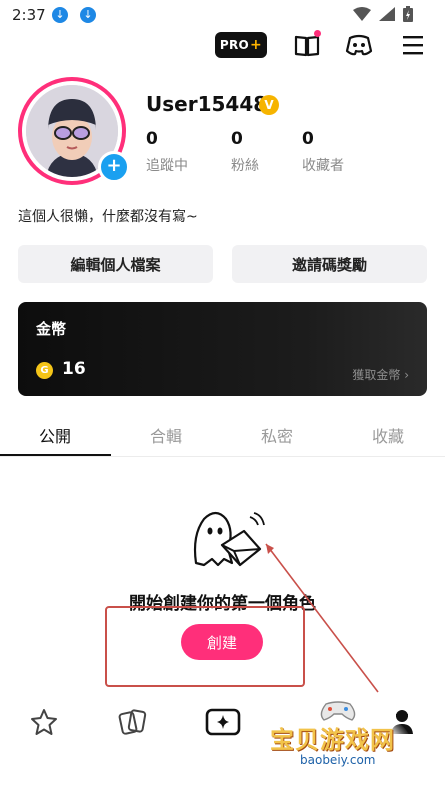  Describe the element at coordinates (307, 45) in the screenshot. I see `book-icon` at that location.